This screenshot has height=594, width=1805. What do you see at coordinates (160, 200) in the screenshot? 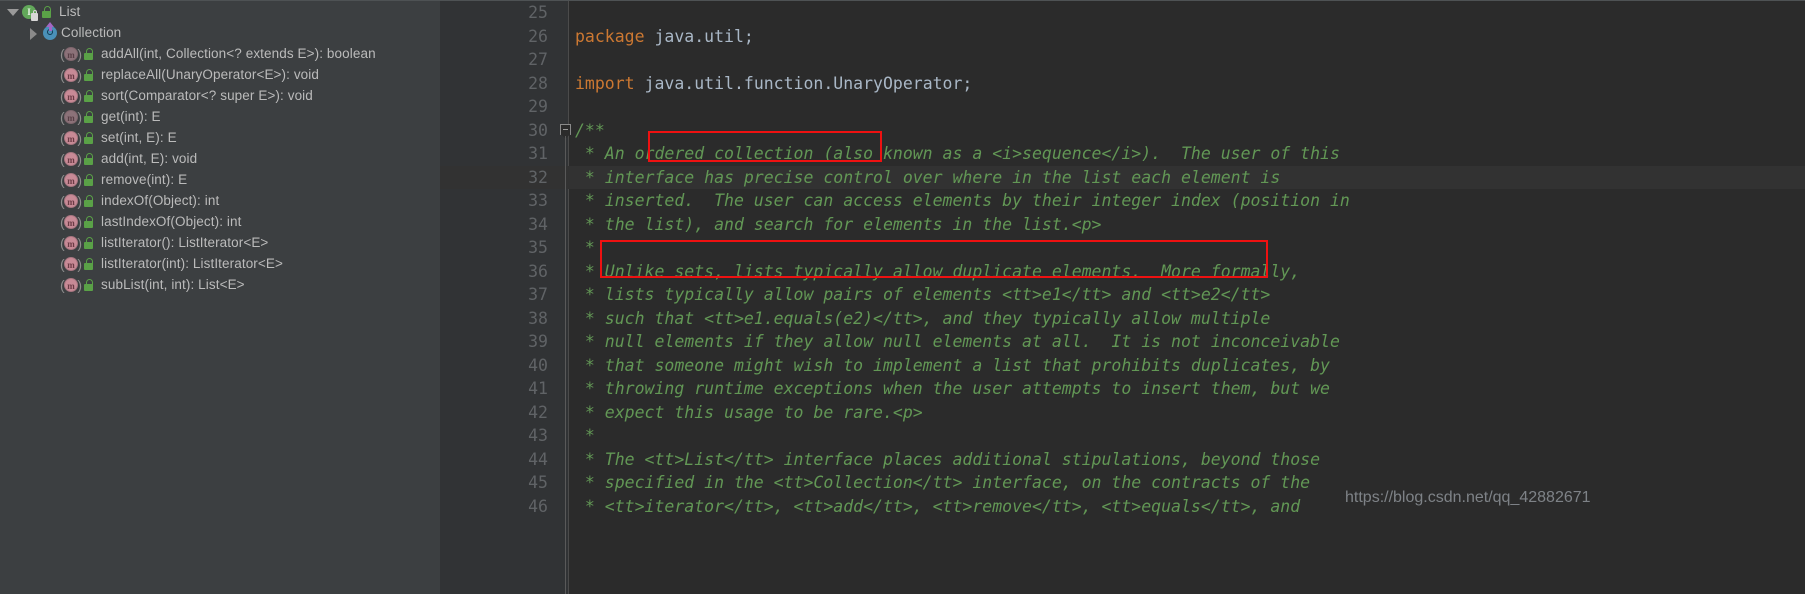
I see `tree-row-label: indexOf(Object): int` at bounding box center [160, 200].